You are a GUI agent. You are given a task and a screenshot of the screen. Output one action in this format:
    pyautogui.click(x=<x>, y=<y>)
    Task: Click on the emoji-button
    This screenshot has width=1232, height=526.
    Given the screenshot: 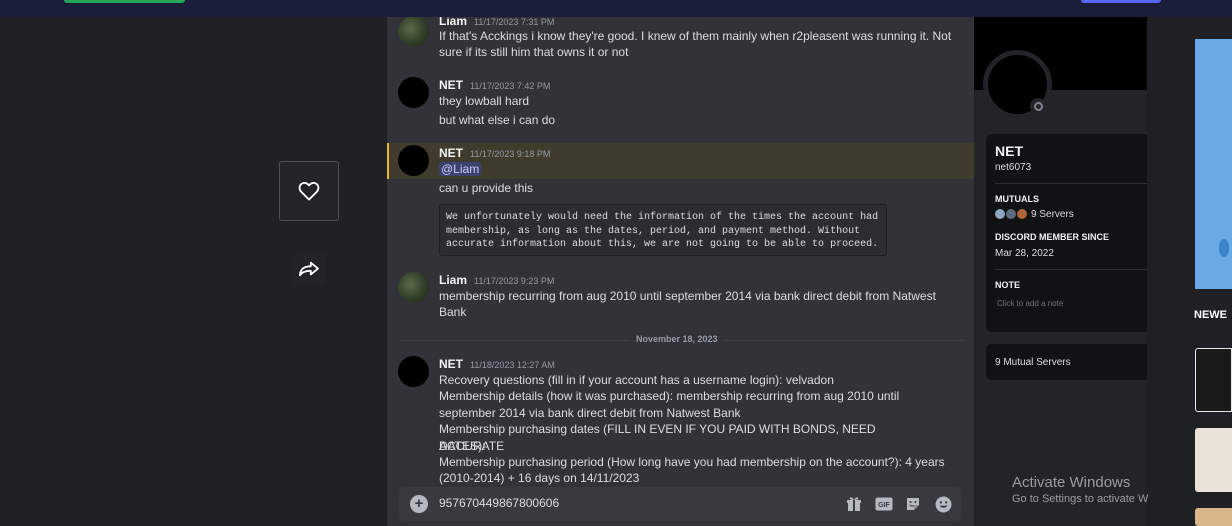 What is the action you would take?
    pyautogui.click(x=943, y=504)
    